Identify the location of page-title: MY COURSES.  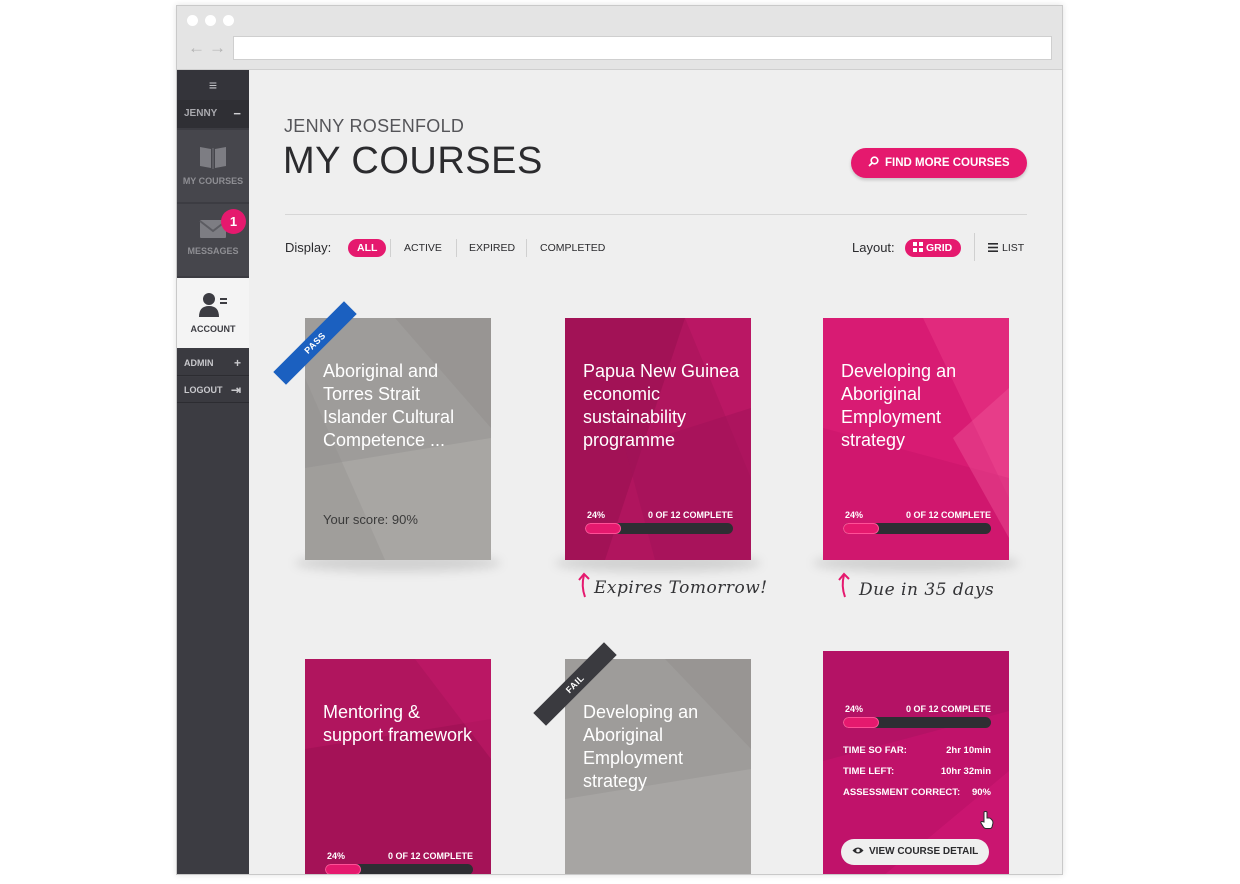
(413, 161).